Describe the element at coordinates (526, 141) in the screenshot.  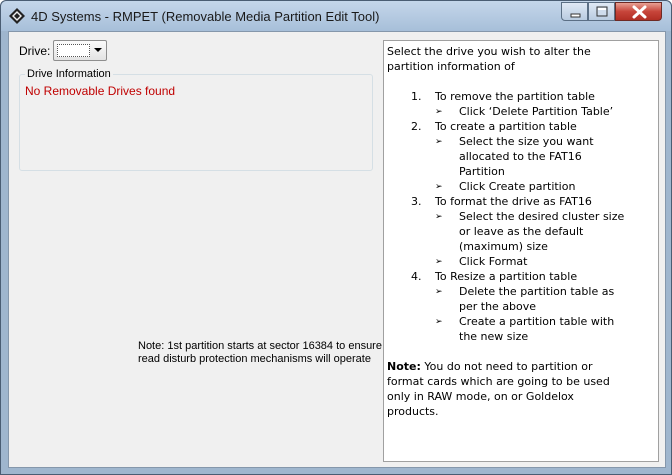
I see `sub-item: Select the size you want` at that location.